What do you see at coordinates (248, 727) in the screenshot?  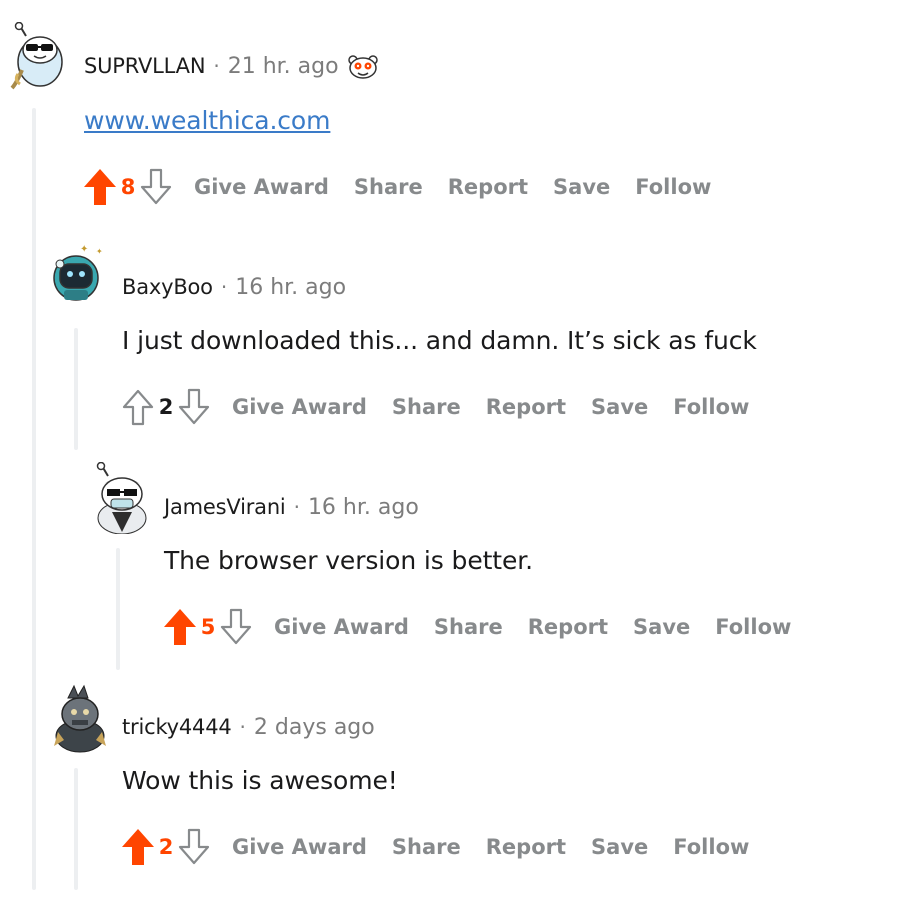 I see `comment-header: tricky4444 · 2 days ago` at bounding box center [248, 727].